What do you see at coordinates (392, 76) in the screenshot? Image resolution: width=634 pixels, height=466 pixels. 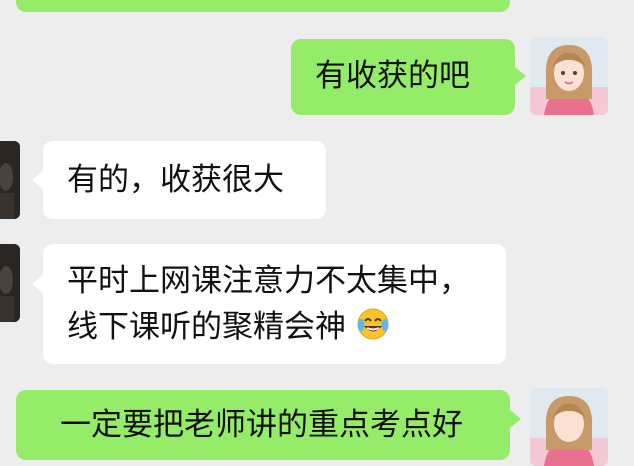 I see `message-text: 有收获的吧` at bounding box center [392, 76].